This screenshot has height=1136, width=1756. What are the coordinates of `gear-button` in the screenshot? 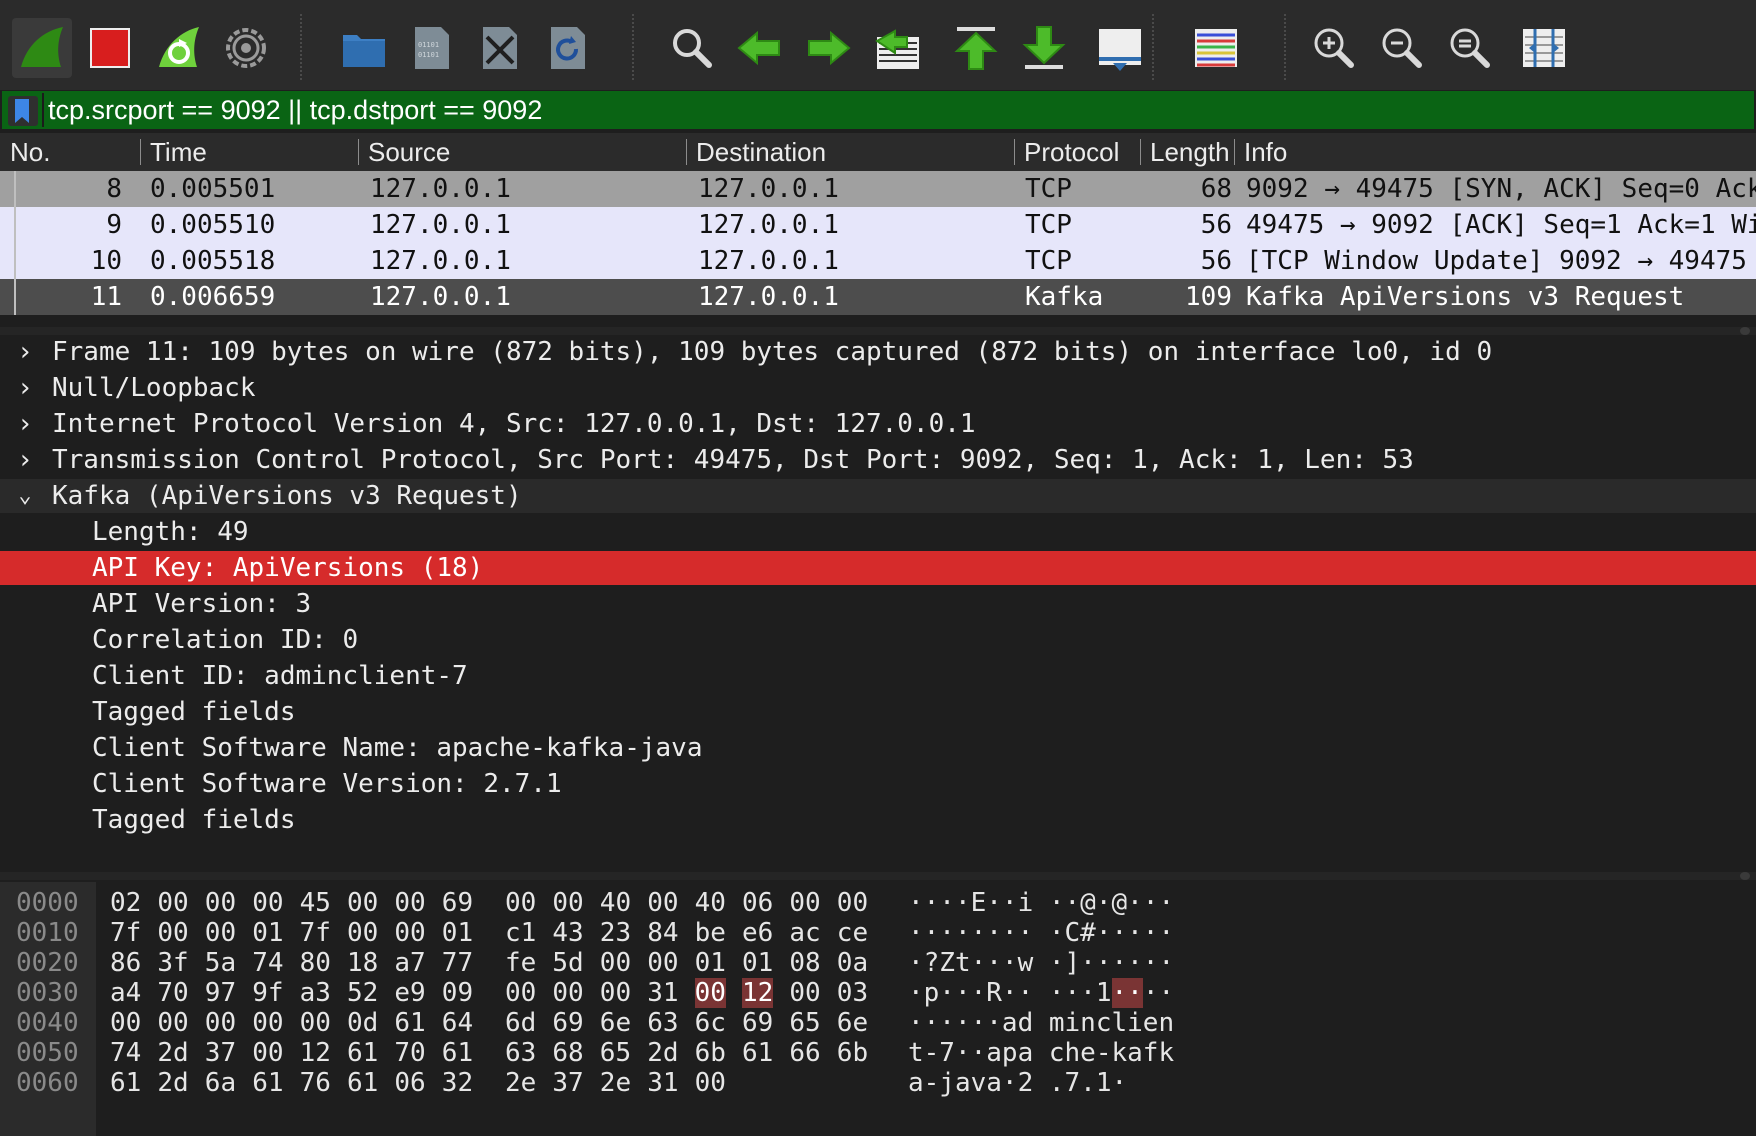 It's located at (246, 48).